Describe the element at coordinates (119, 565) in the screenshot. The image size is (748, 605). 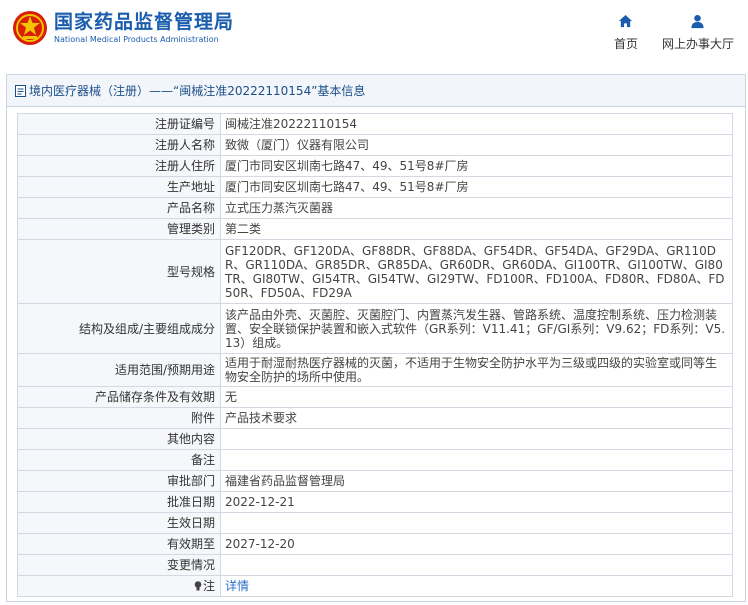
I see `field-label: 变更情况` at that location.